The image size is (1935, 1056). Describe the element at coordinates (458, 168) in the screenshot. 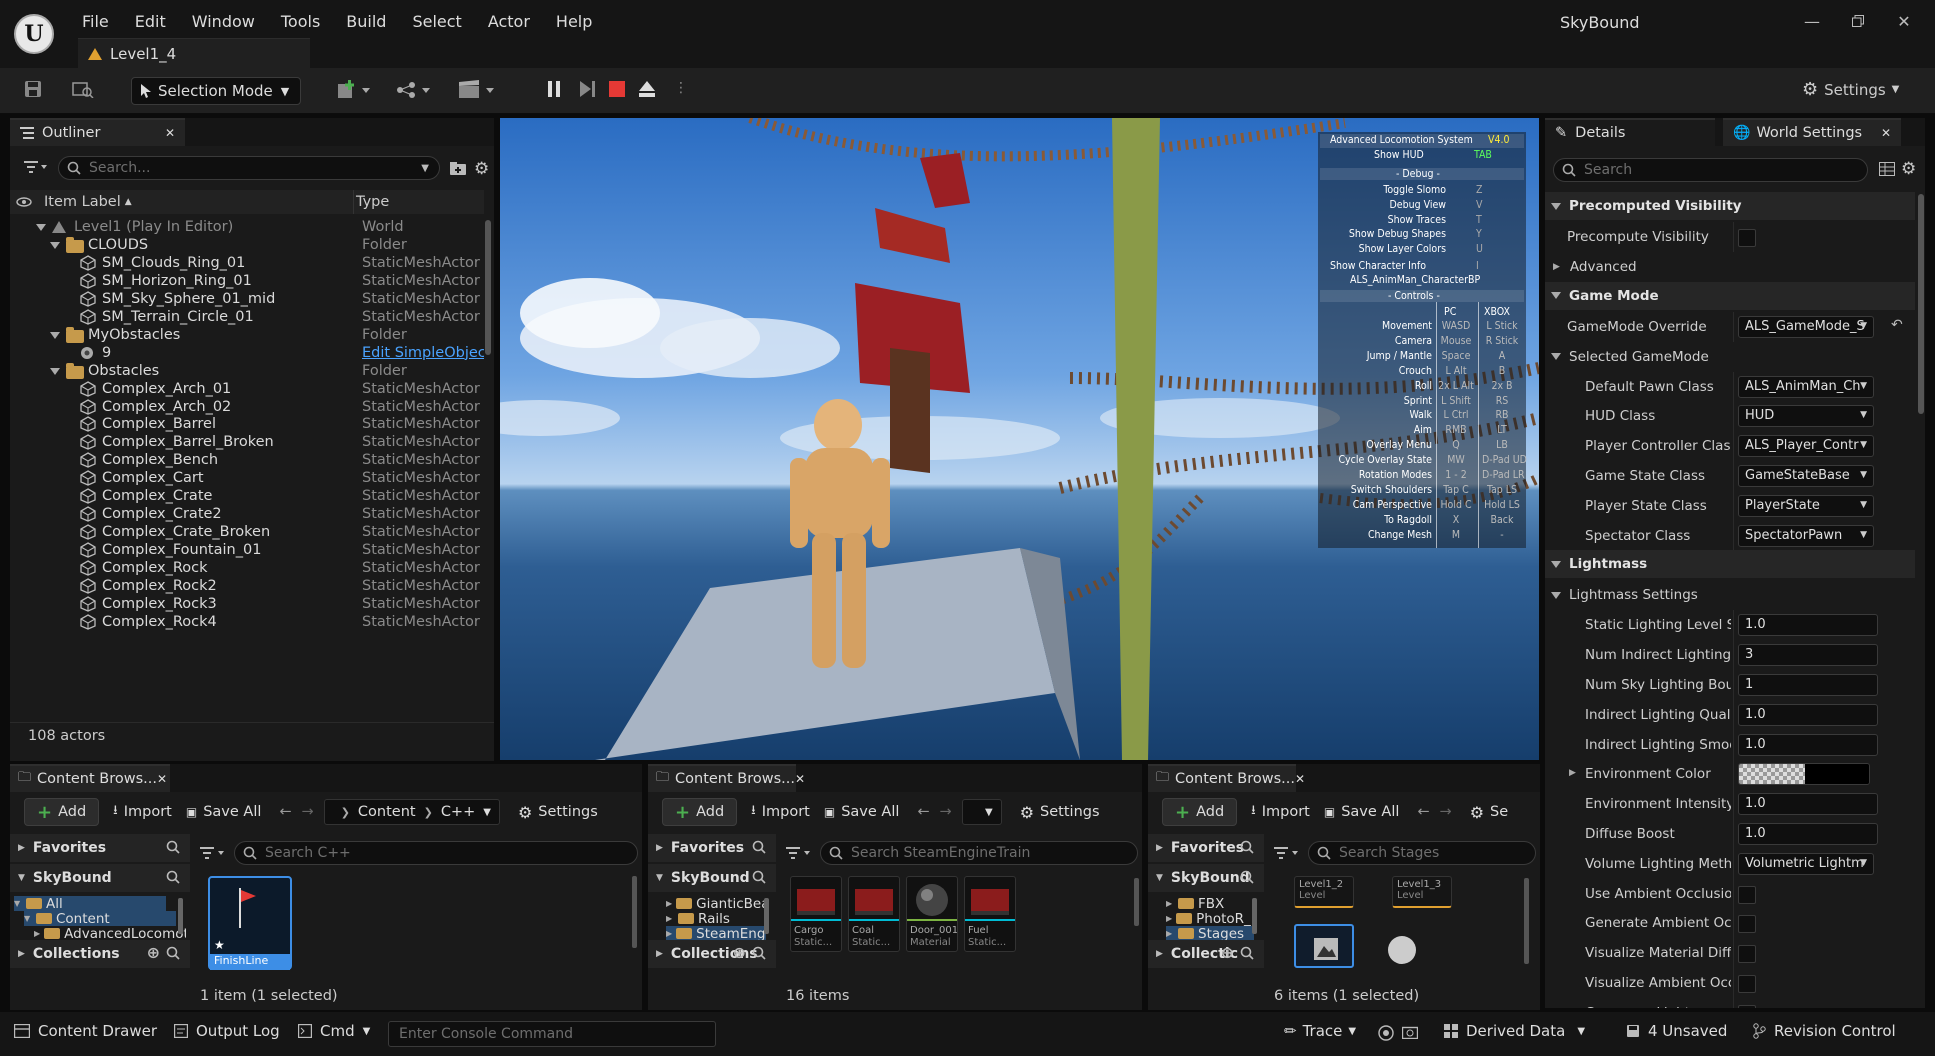

I see `add-folder-icon` at that location.